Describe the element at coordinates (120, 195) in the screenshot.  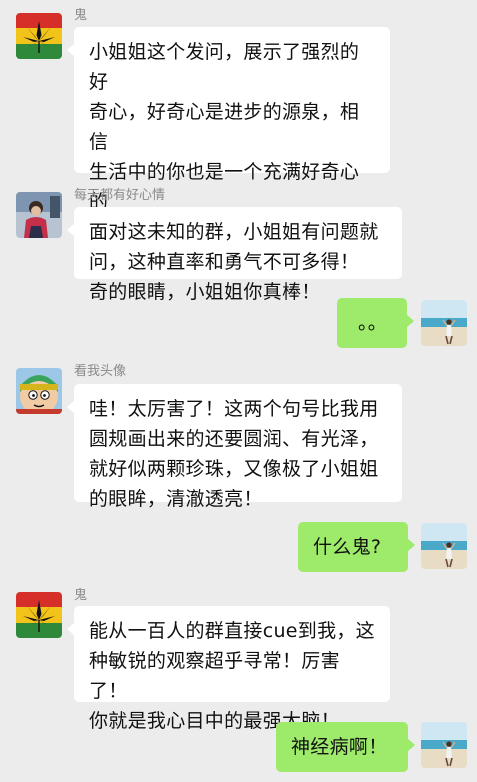
I see `sender-nickname: 每天都有好心情` at that location.